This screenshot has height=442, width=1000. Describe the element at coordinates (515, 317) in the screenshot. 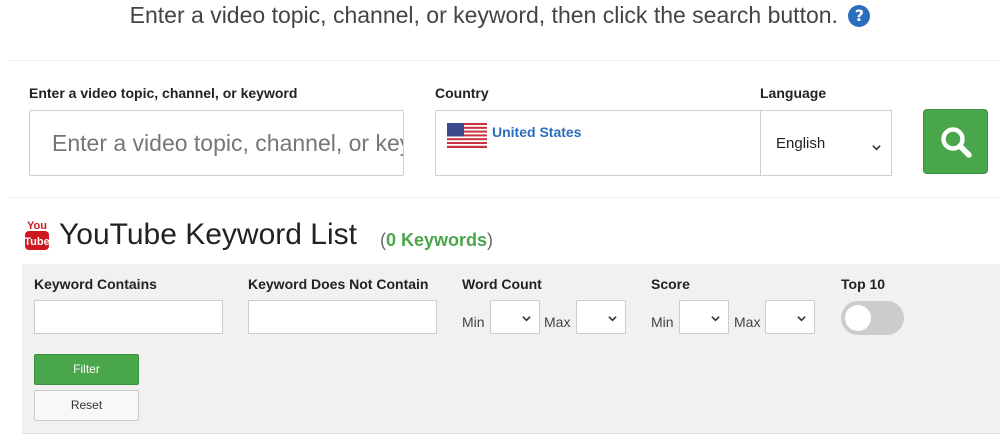

I see `word-count-min-select` at that location.